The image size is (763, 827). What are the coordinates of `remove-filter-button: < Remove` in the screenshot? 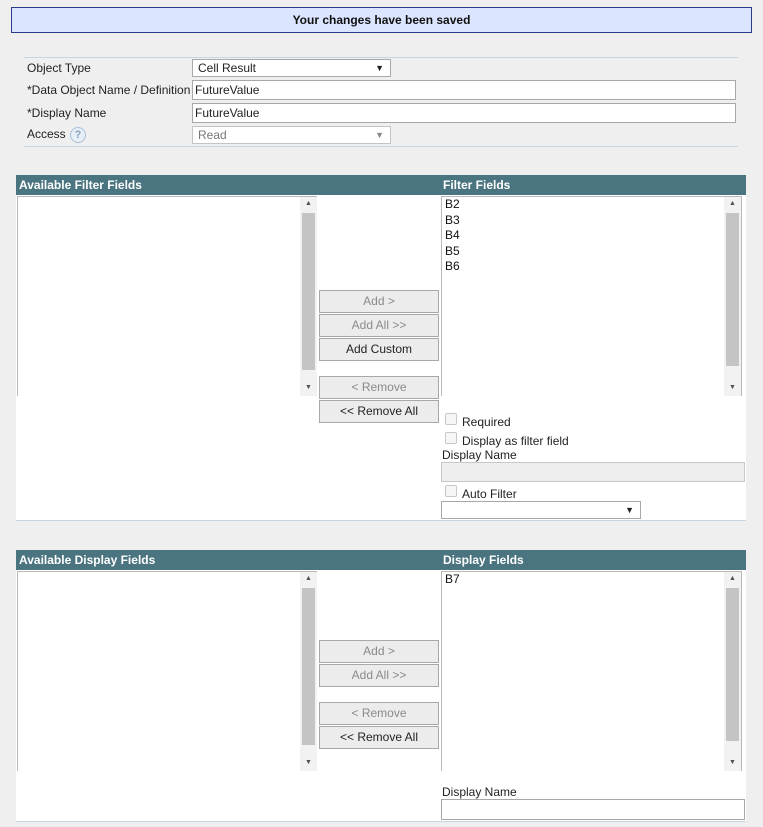 It's located at (379, 387).